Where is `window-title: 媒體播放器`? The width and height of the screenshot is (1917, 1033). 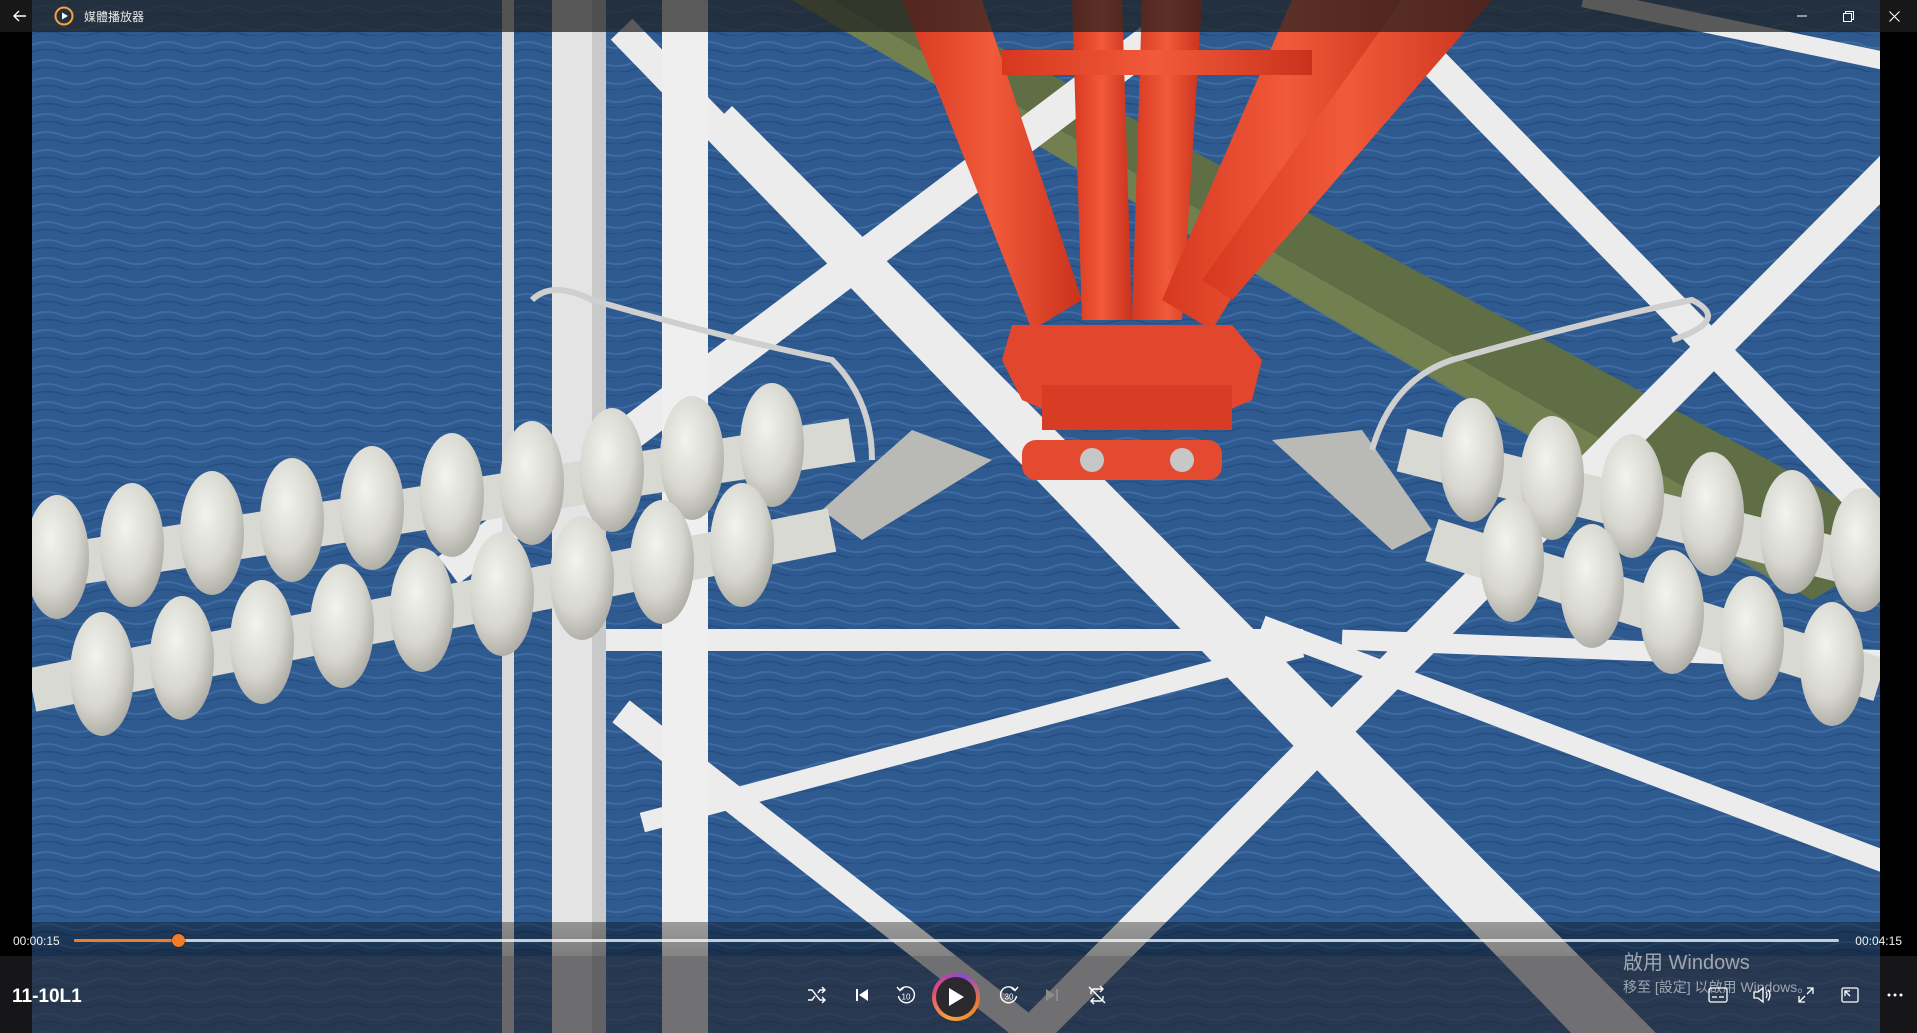 window-title: 媒體播放器 is located at coordinates (114, 16).